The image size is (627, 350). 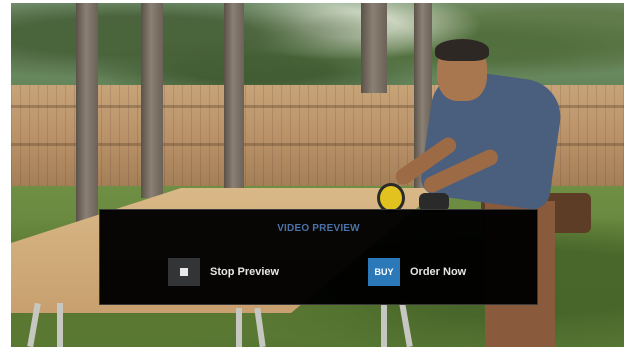 I want to click on stop-preview-button: Stop Preview, so click(x=223, y=272).